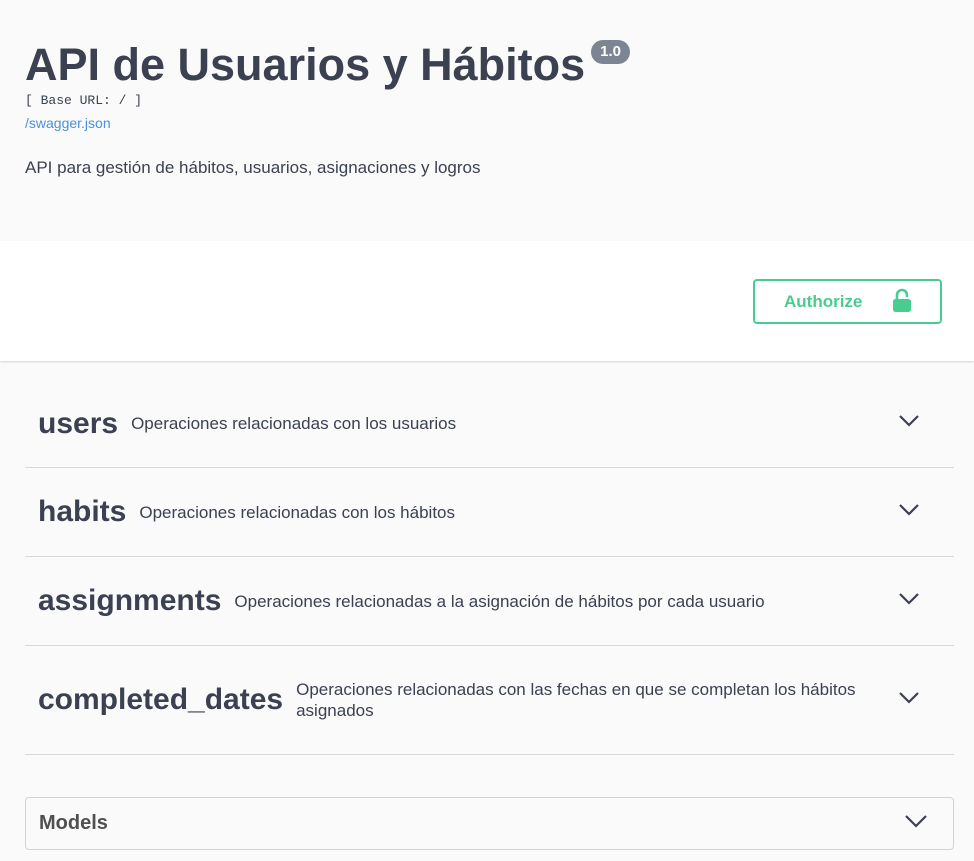 Image resolution: width=974 pixels, height=861 pixels. Describe the element at coordinates (823, 301) in the screenshot. I see `authorize-label: Authorize` at that location.